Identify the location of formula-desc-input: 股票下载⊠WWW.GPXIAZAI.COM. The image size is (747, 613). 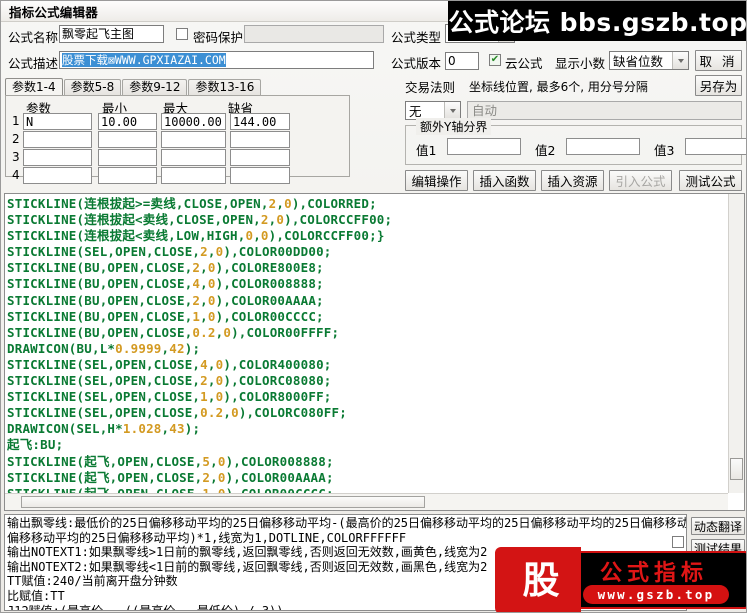
(216, 60).